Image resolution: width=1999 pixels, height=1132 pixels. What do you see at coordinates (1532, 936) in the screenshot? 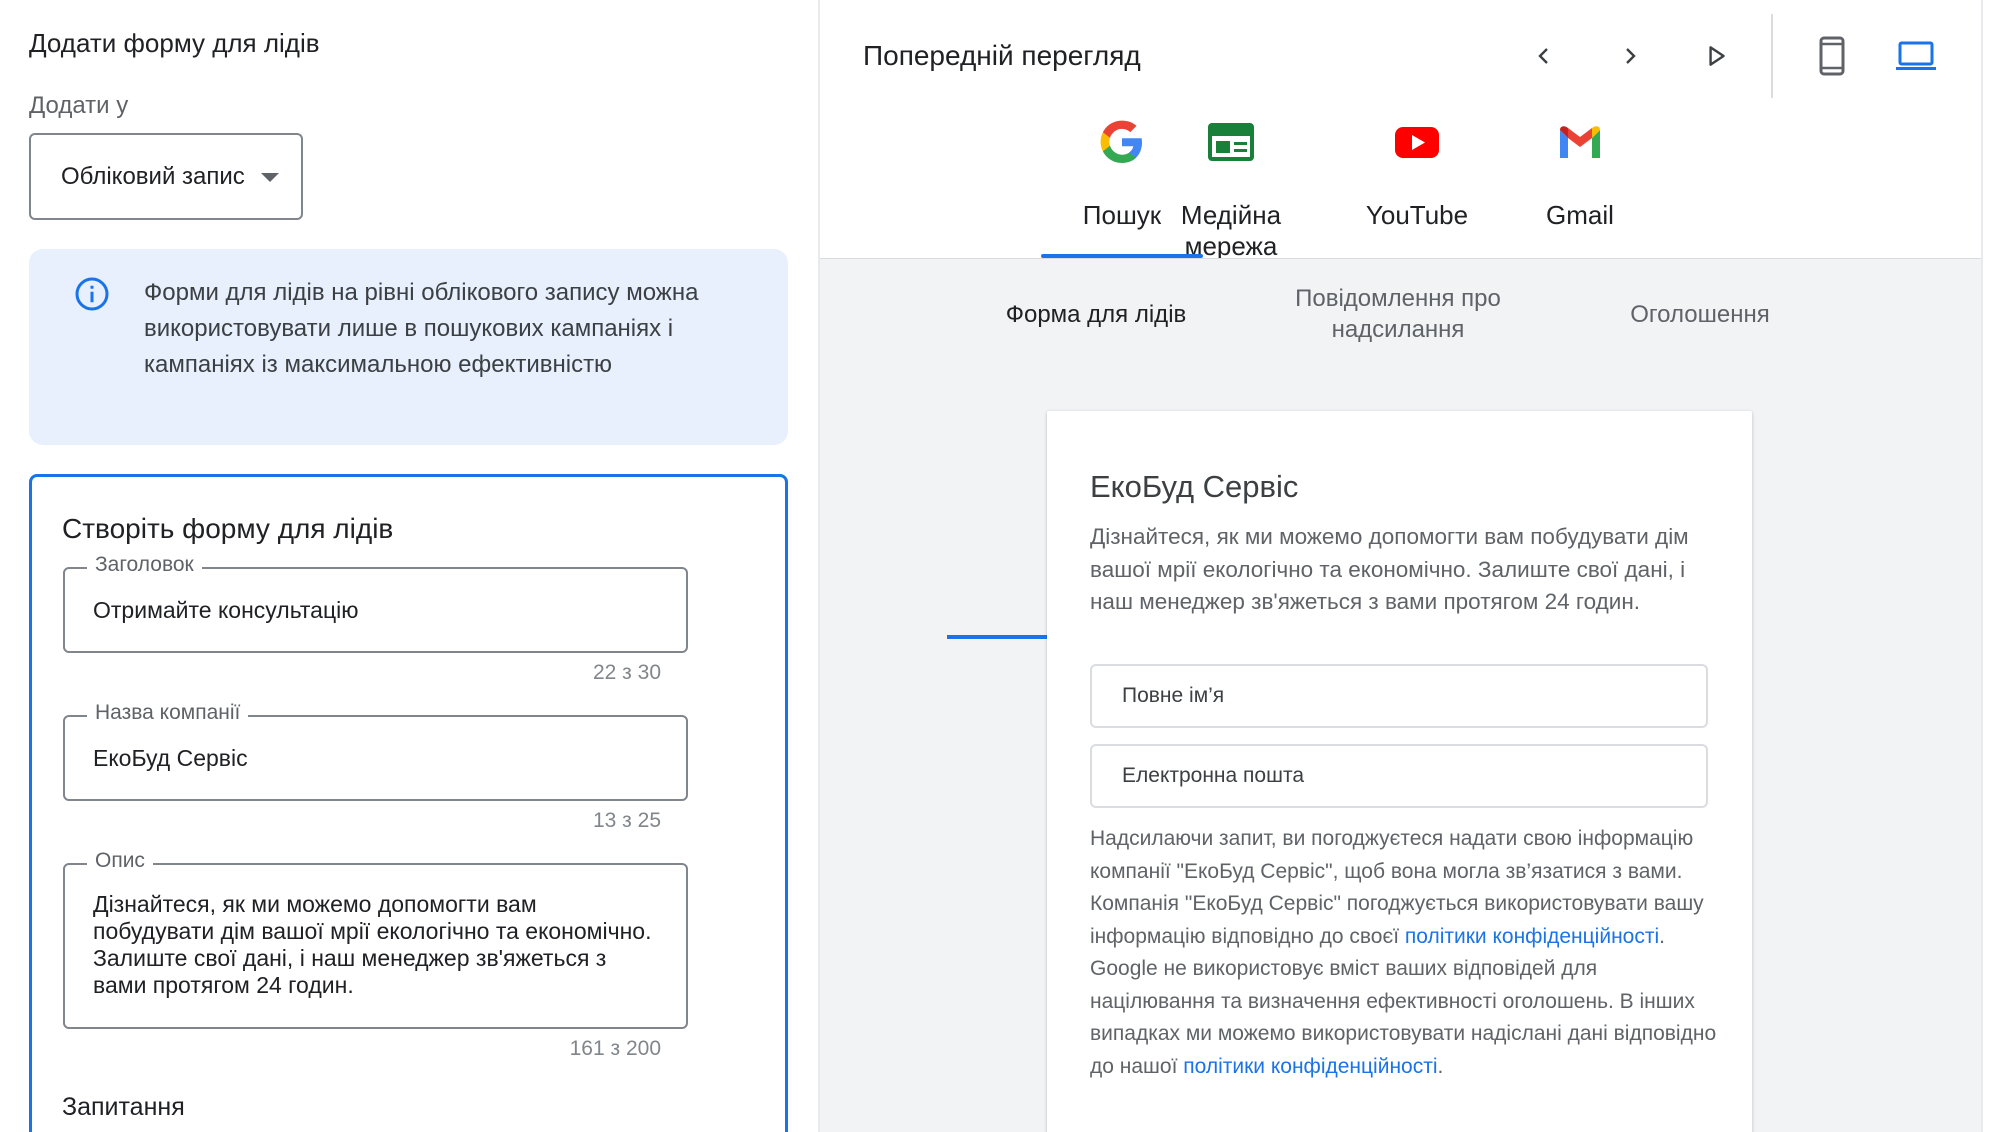
I see `privacy-policy-link-company: політики конфіденційності` at bounding box center [1532, 936].